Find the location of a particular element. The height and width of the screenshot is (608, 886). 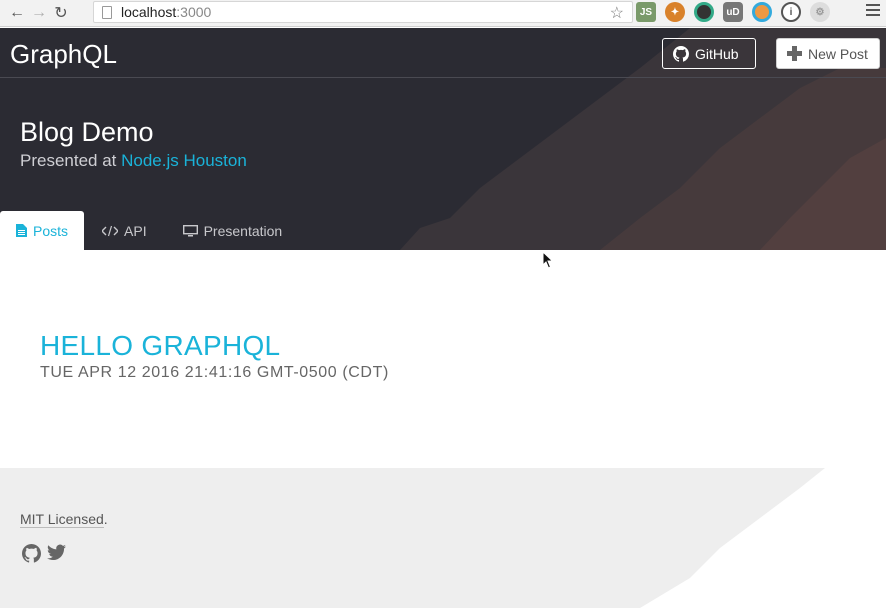

tab-presentation-label: Presentation is located at coordinates (243, 230).